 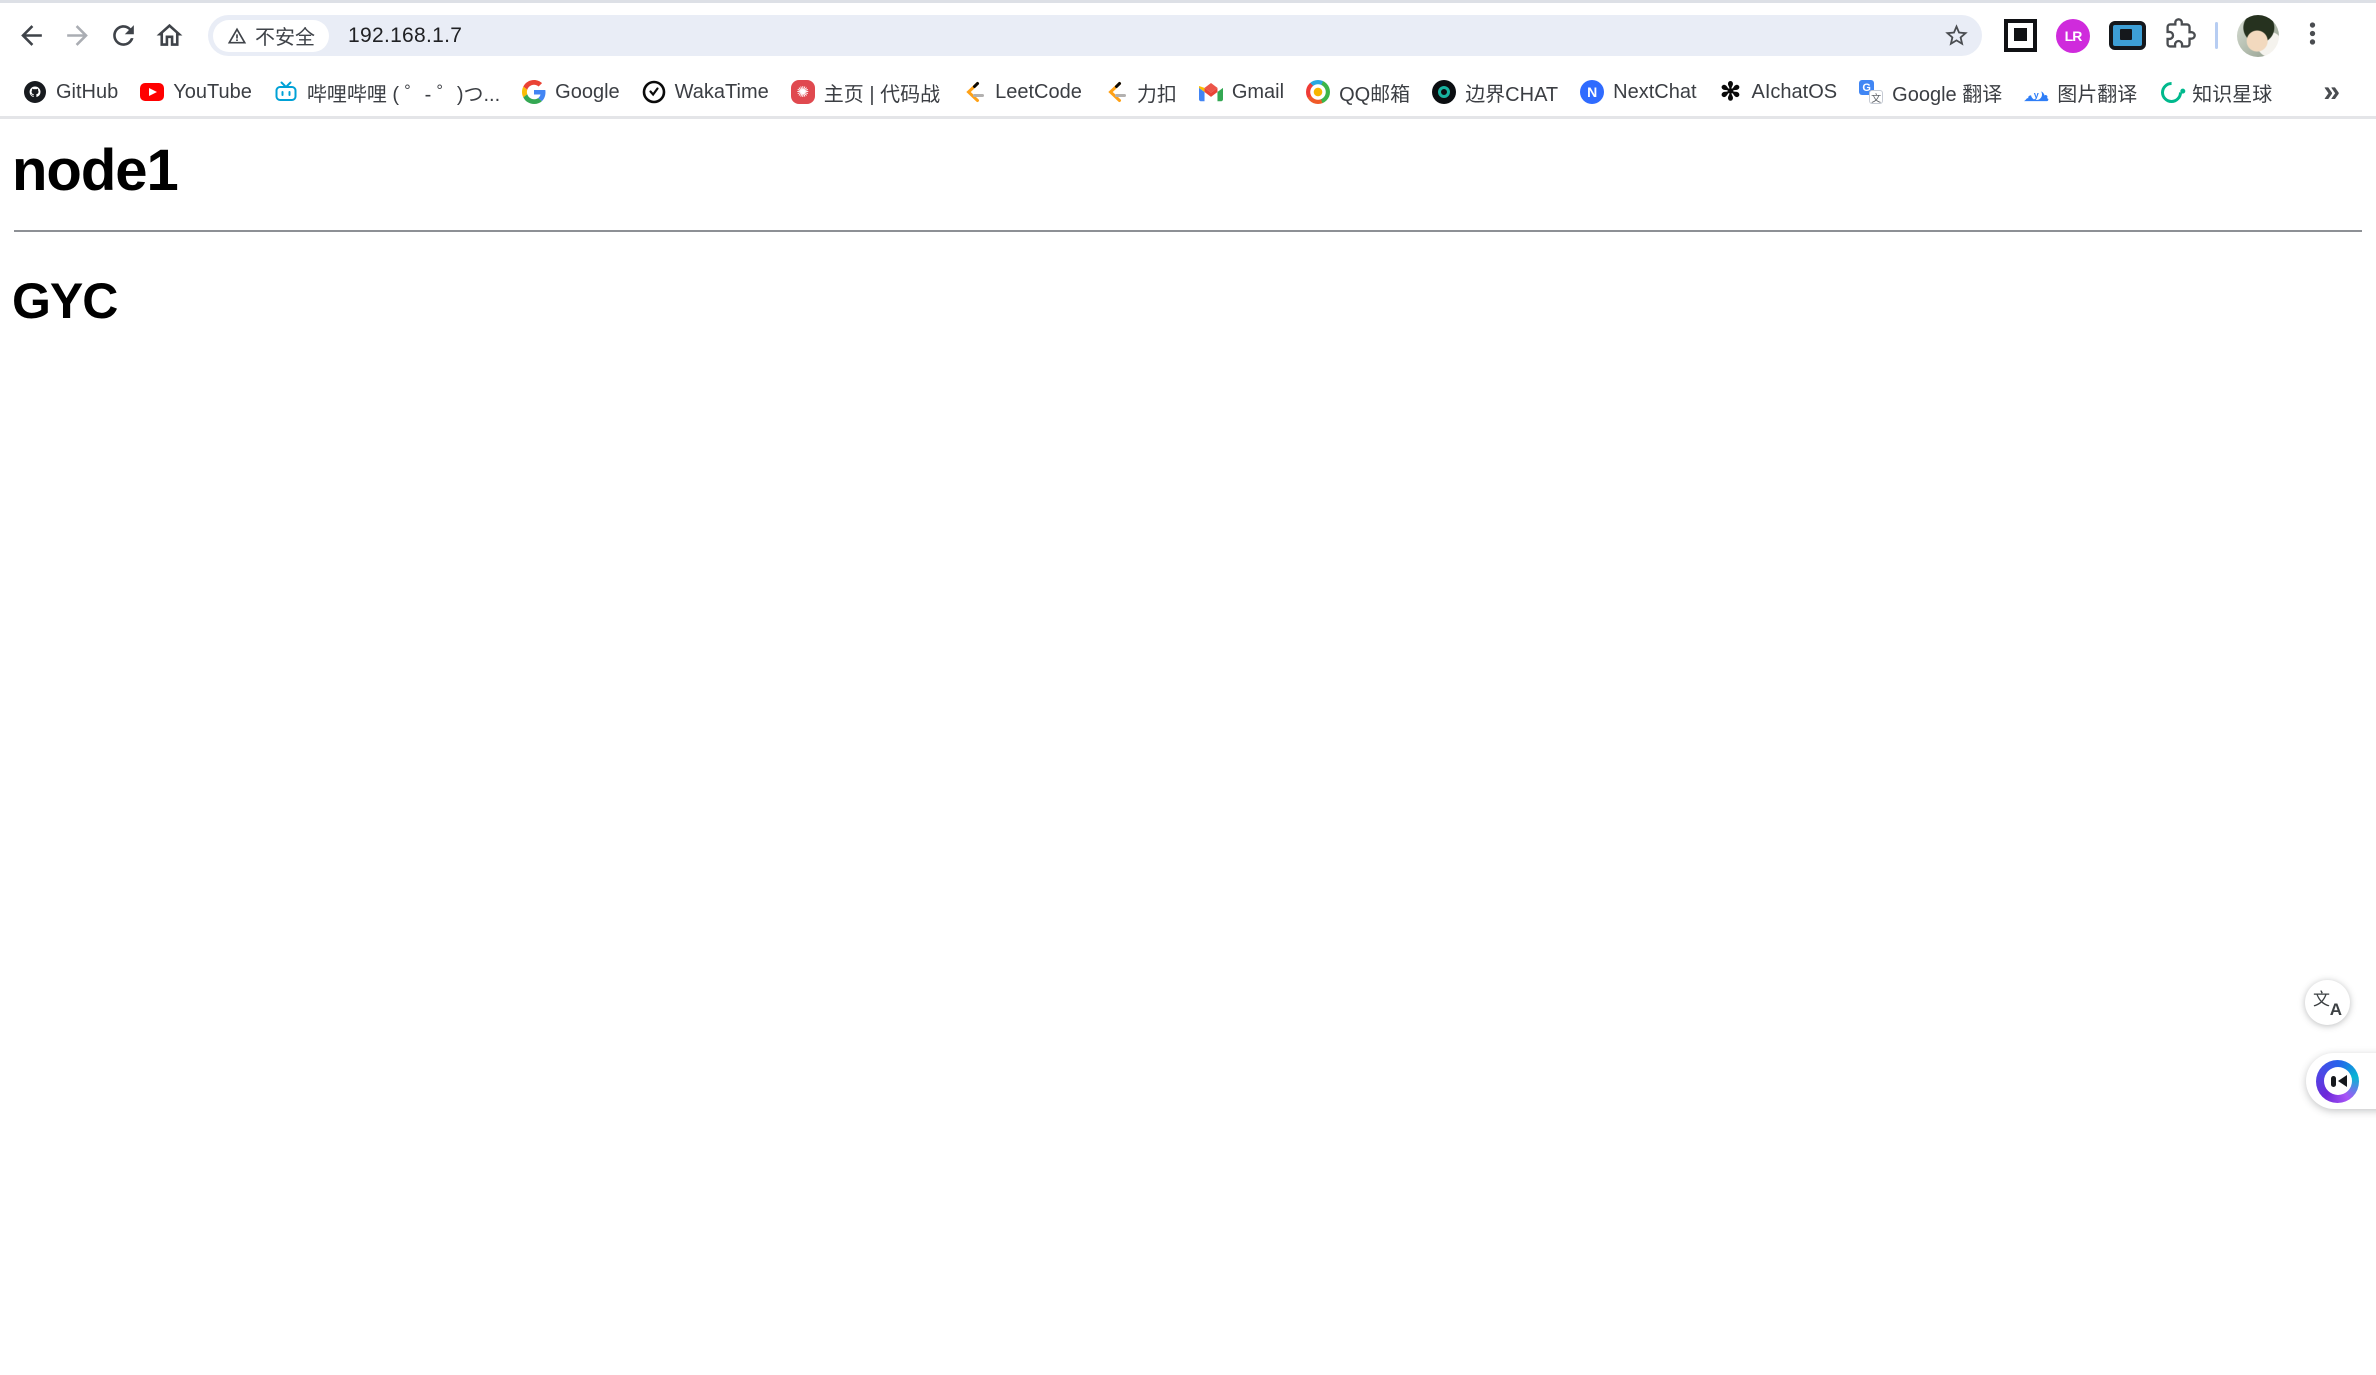 I want to click on bookmark-image-translate: ☁y 图片翻译, so click(x=2080, y=92).